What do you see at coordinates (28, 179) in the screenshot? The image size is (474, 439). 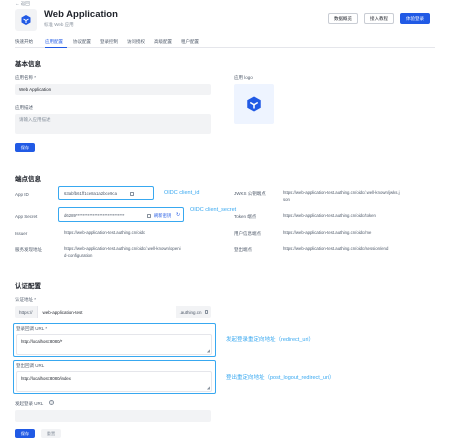 I see `endpoint-info-title: 端点信息` at bounding box center [28, 179].